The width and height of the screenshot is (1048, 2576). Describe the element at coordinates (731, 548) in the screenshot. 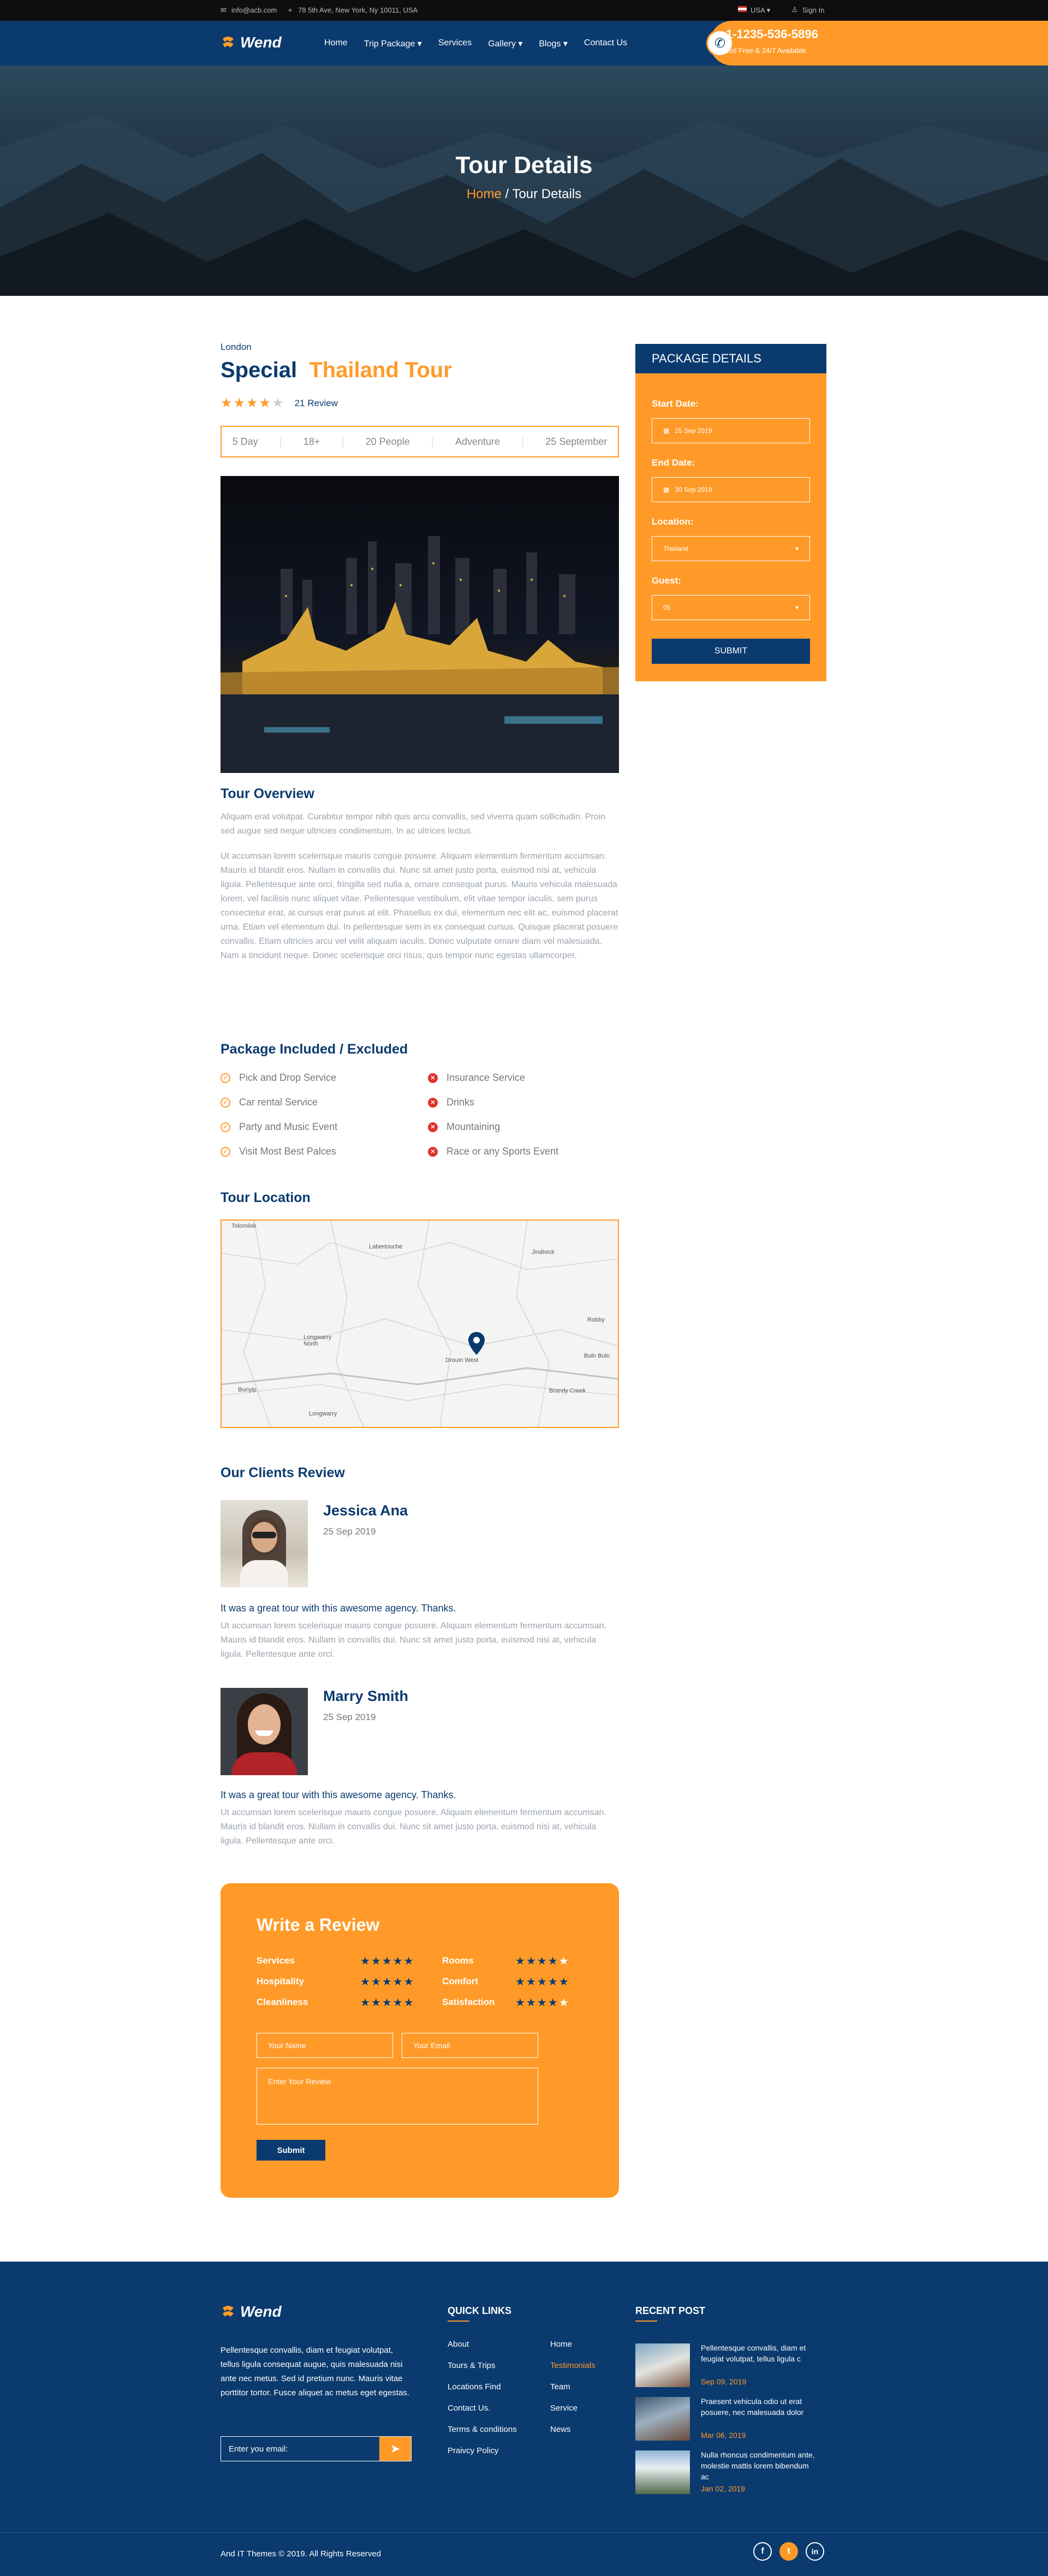

I see `location-select: Thailand ▾` at that location.